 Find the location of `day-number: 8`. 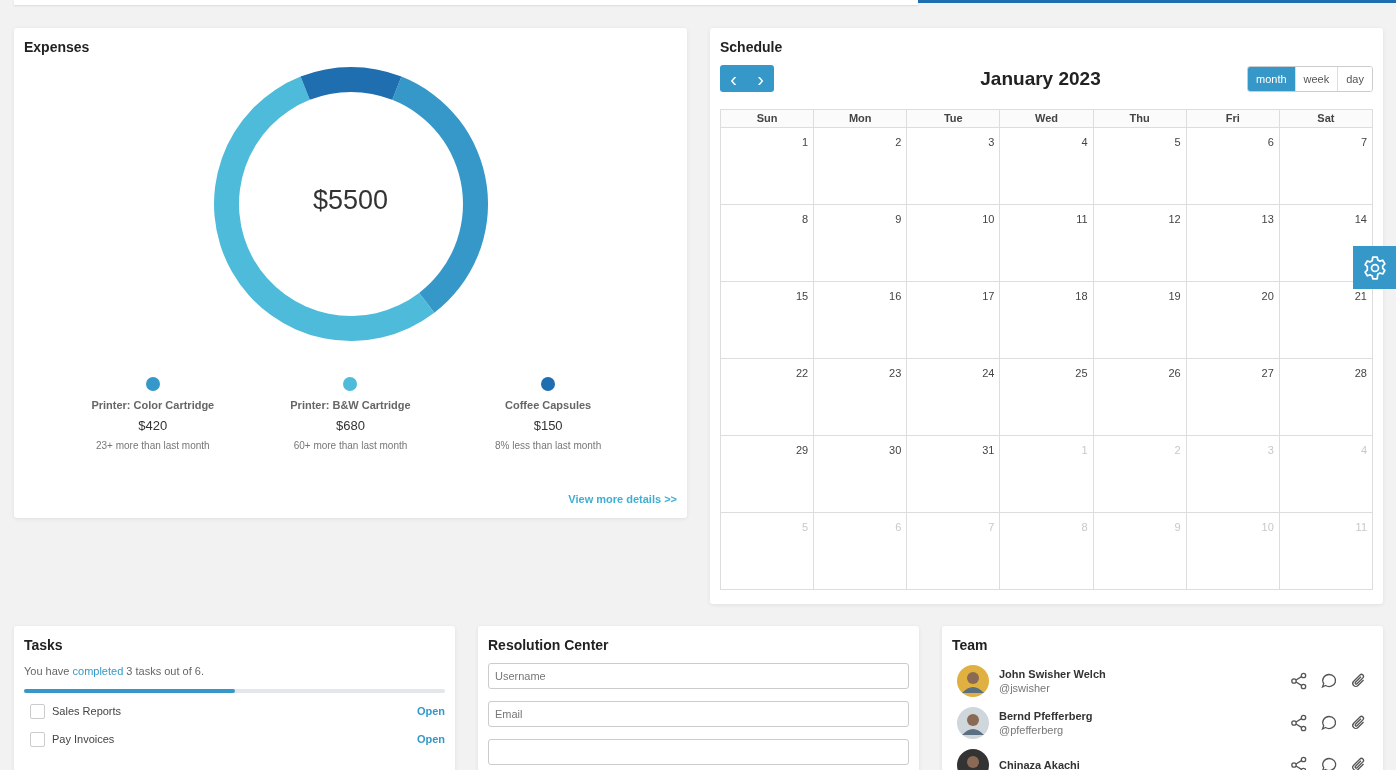

day-number: 8 is located at coordinates (805, 219).